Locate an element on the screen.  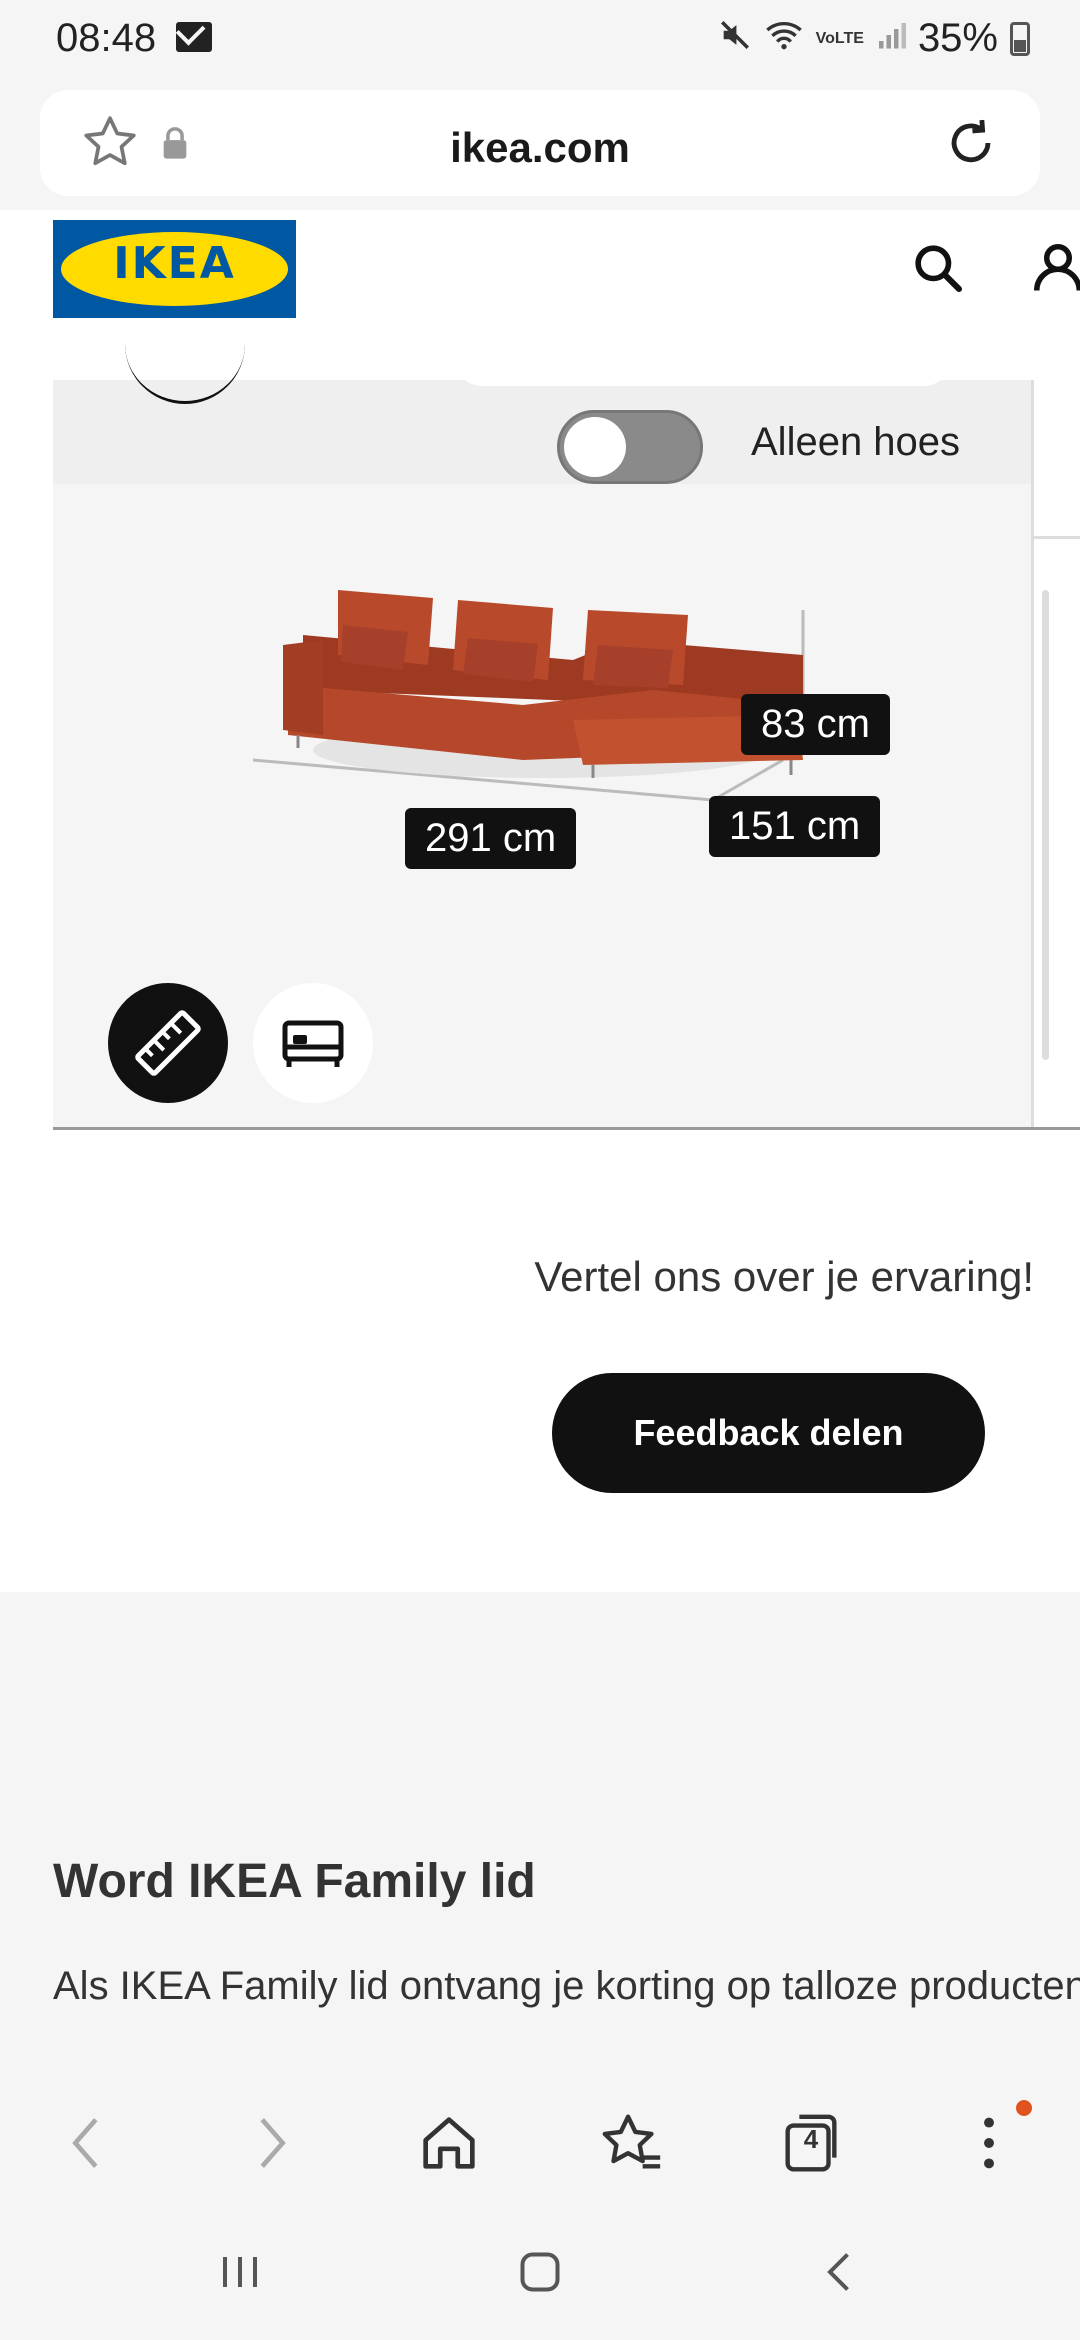
mail-notification-icon is located at coordinates (194, 37).